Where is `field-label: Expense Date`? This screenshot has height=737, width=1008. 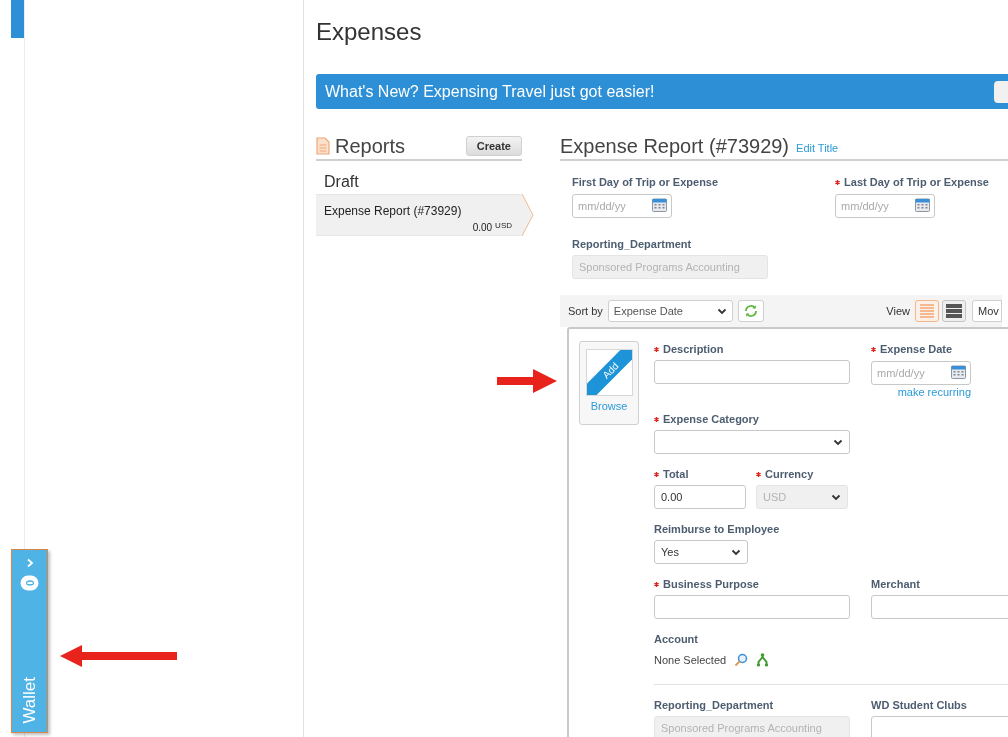
field-label: Expense Date is located at coordinates (916, 349).